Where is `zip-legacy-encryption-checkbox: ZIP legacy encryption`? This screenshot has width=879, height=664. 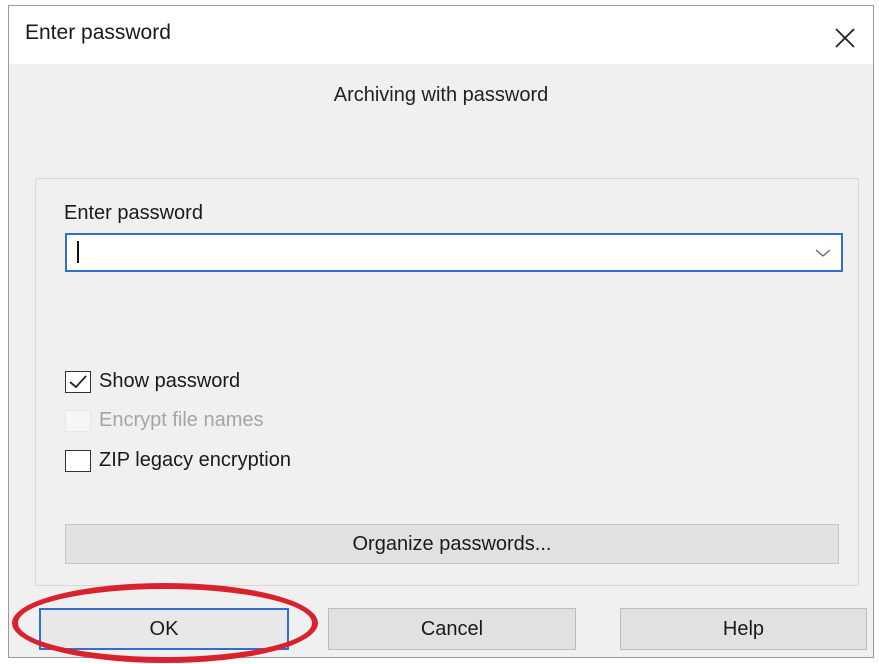 zip-legacy-encryption-checkbox: ZIP legacy encryption is located at coordinates (178, 460).